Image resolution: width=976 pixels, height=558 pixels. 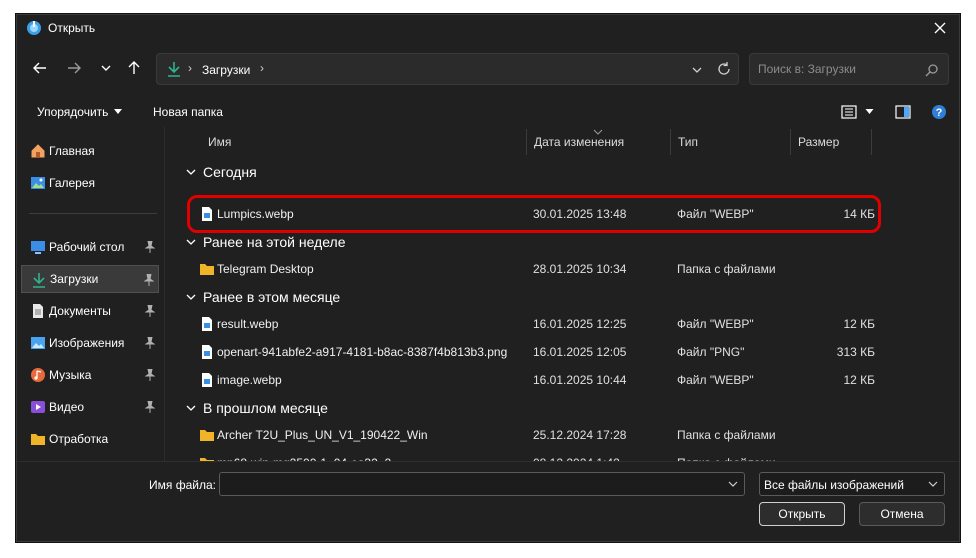 I want to click on sidebar-item-downloads: Загрузки, so click(x=90, y=279).